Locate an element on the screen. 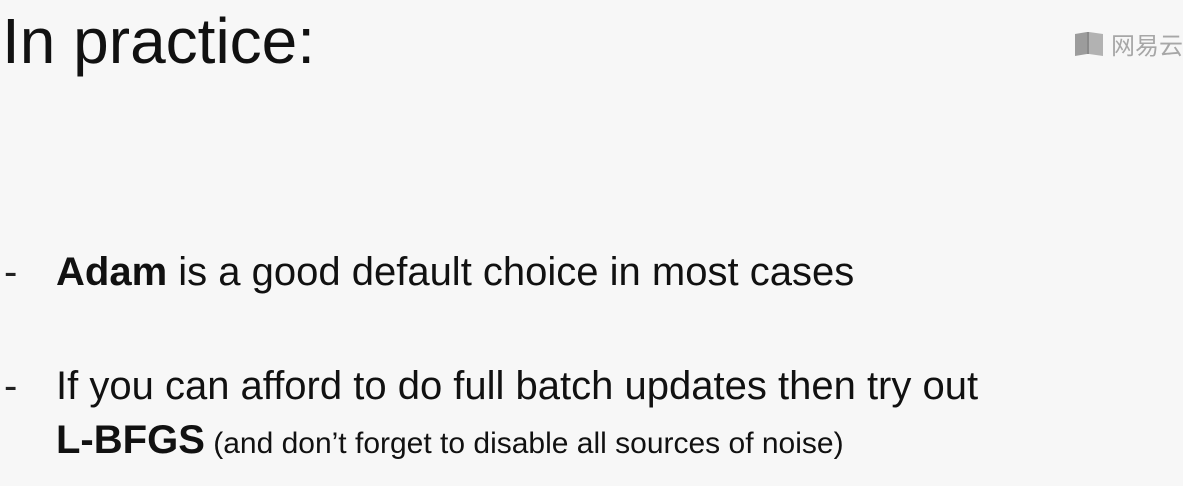  watermark-text: 网易云 is located at coordinates (1147, 46).